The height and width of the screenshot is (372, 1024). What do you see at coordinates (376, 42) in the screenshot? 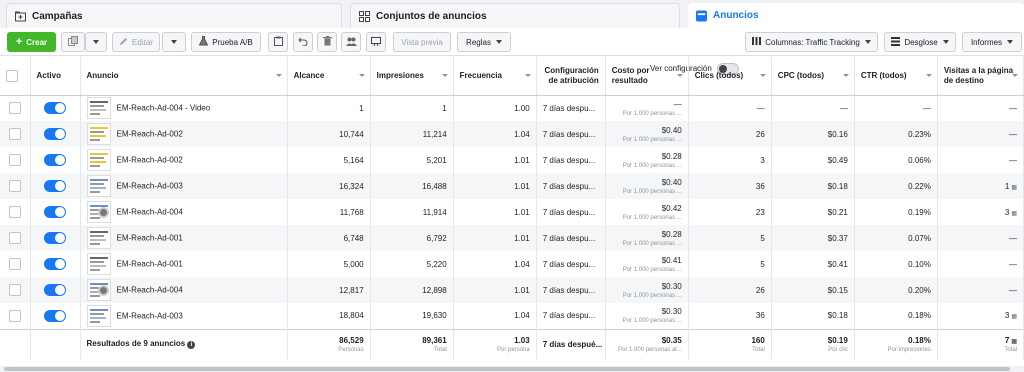
I see `preview-icon-button` at bounding box center [376, 42].